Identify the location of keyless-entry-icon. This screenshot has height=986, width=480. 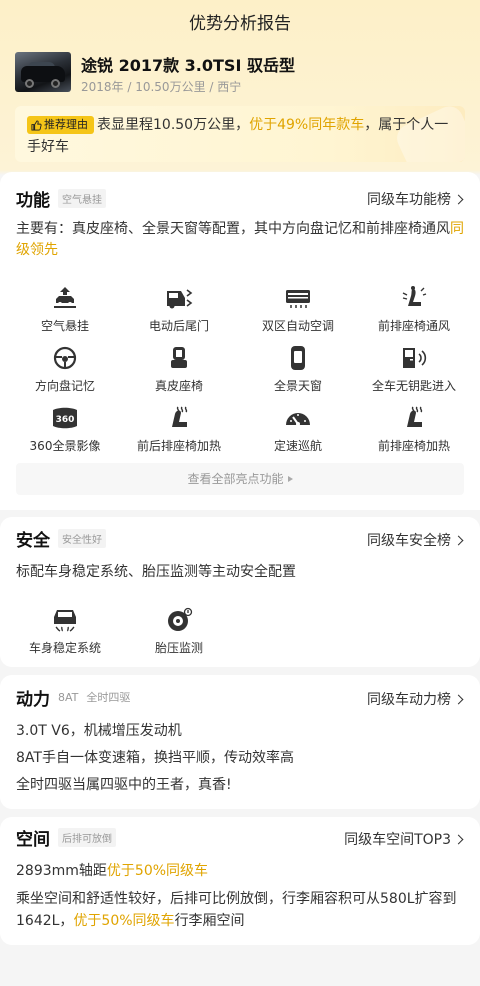
(415, 358).